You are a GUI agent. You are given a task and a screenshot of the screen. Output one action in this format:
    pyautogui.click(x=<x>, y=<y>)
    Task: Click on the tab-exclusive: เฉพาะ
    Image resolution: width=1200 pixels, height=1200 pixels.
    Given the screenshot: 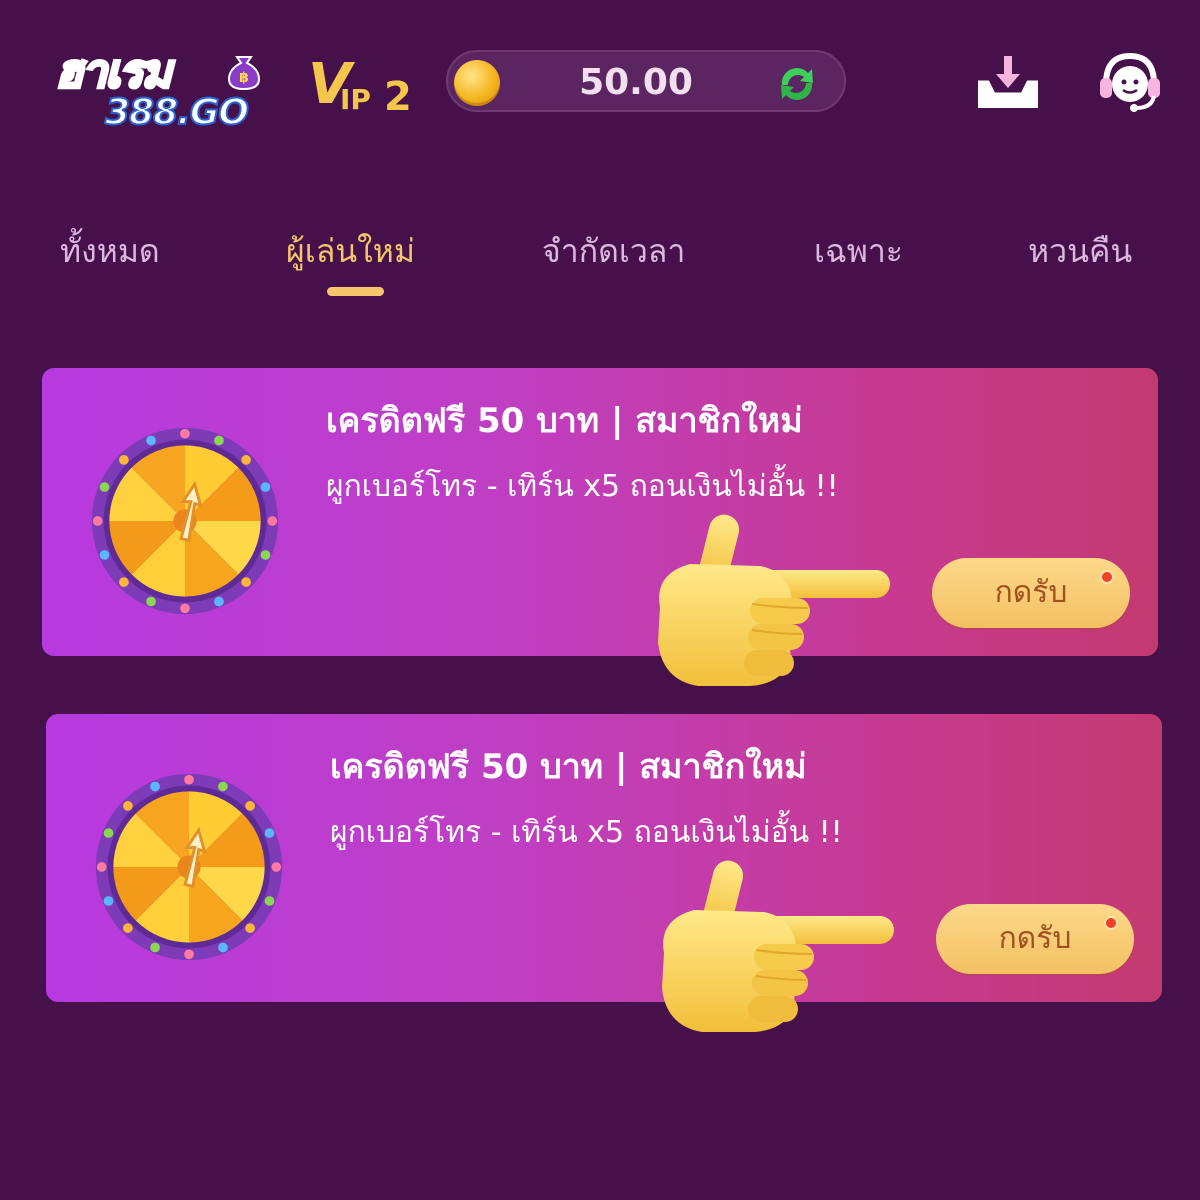 What is the action you would take?
    pyautogui.click(x=858, y=253)
    